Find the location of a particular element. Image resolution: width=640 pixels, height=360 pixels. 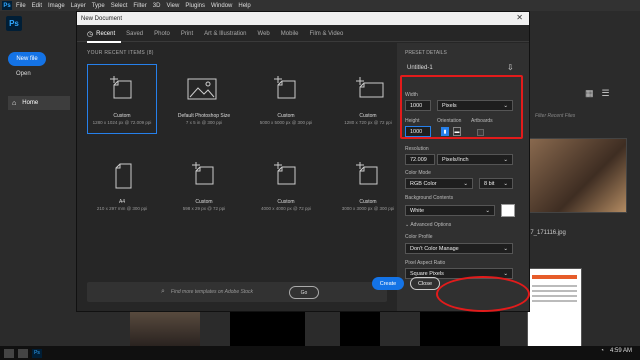

home-logo: Ps is located at coordinates (14, 23).